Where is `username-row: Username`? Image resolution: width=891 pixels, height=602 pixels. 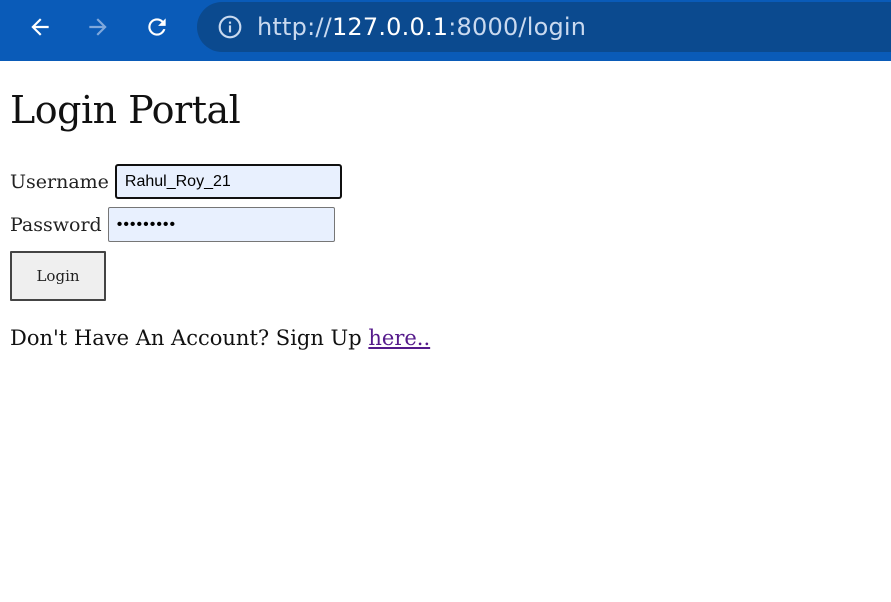 username-row: Username is located at coordinates (176, 181).